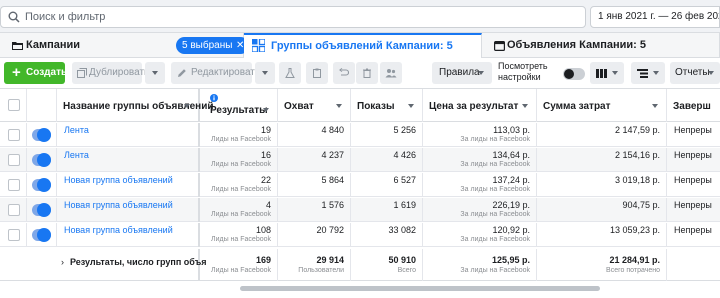  Describe the element at coordinates (330, 230) in the screenshot. I see `reach-value: 20 792` at that location.